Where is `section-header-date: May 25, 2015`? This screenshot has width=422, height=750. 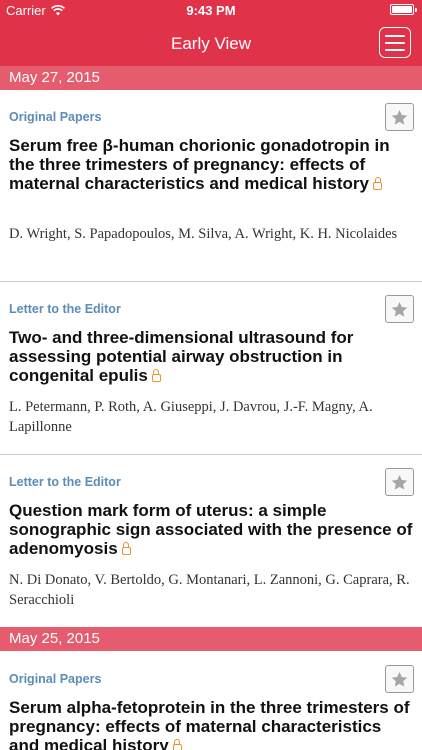
section-header-date: May 25, 2015 is located at coordinates (211, 639).